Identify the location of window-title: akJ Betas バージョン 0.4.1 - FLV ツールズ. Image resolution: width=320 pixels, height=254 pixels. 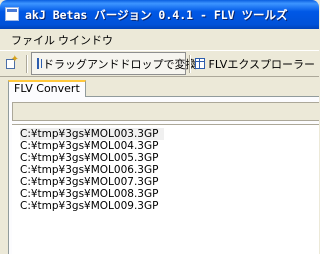
(156, 15).